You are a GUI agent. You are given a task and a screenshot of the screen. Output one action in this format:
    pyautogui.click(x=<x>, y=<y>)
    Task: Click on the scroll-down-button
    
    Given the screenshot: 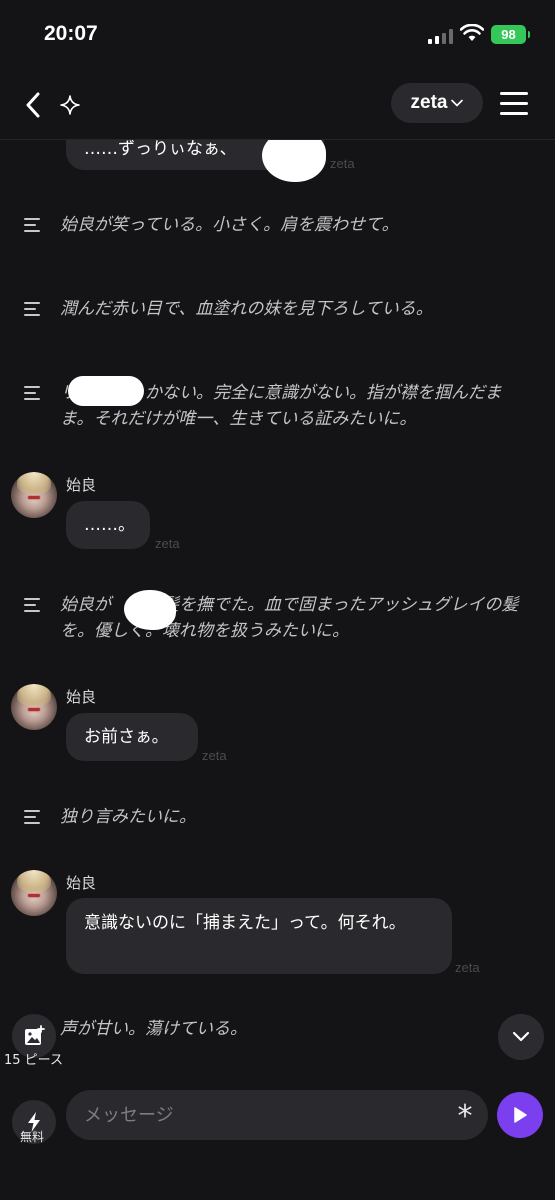 What is the action you would take?
    pyautogui.click(x=521, y=1037)
    